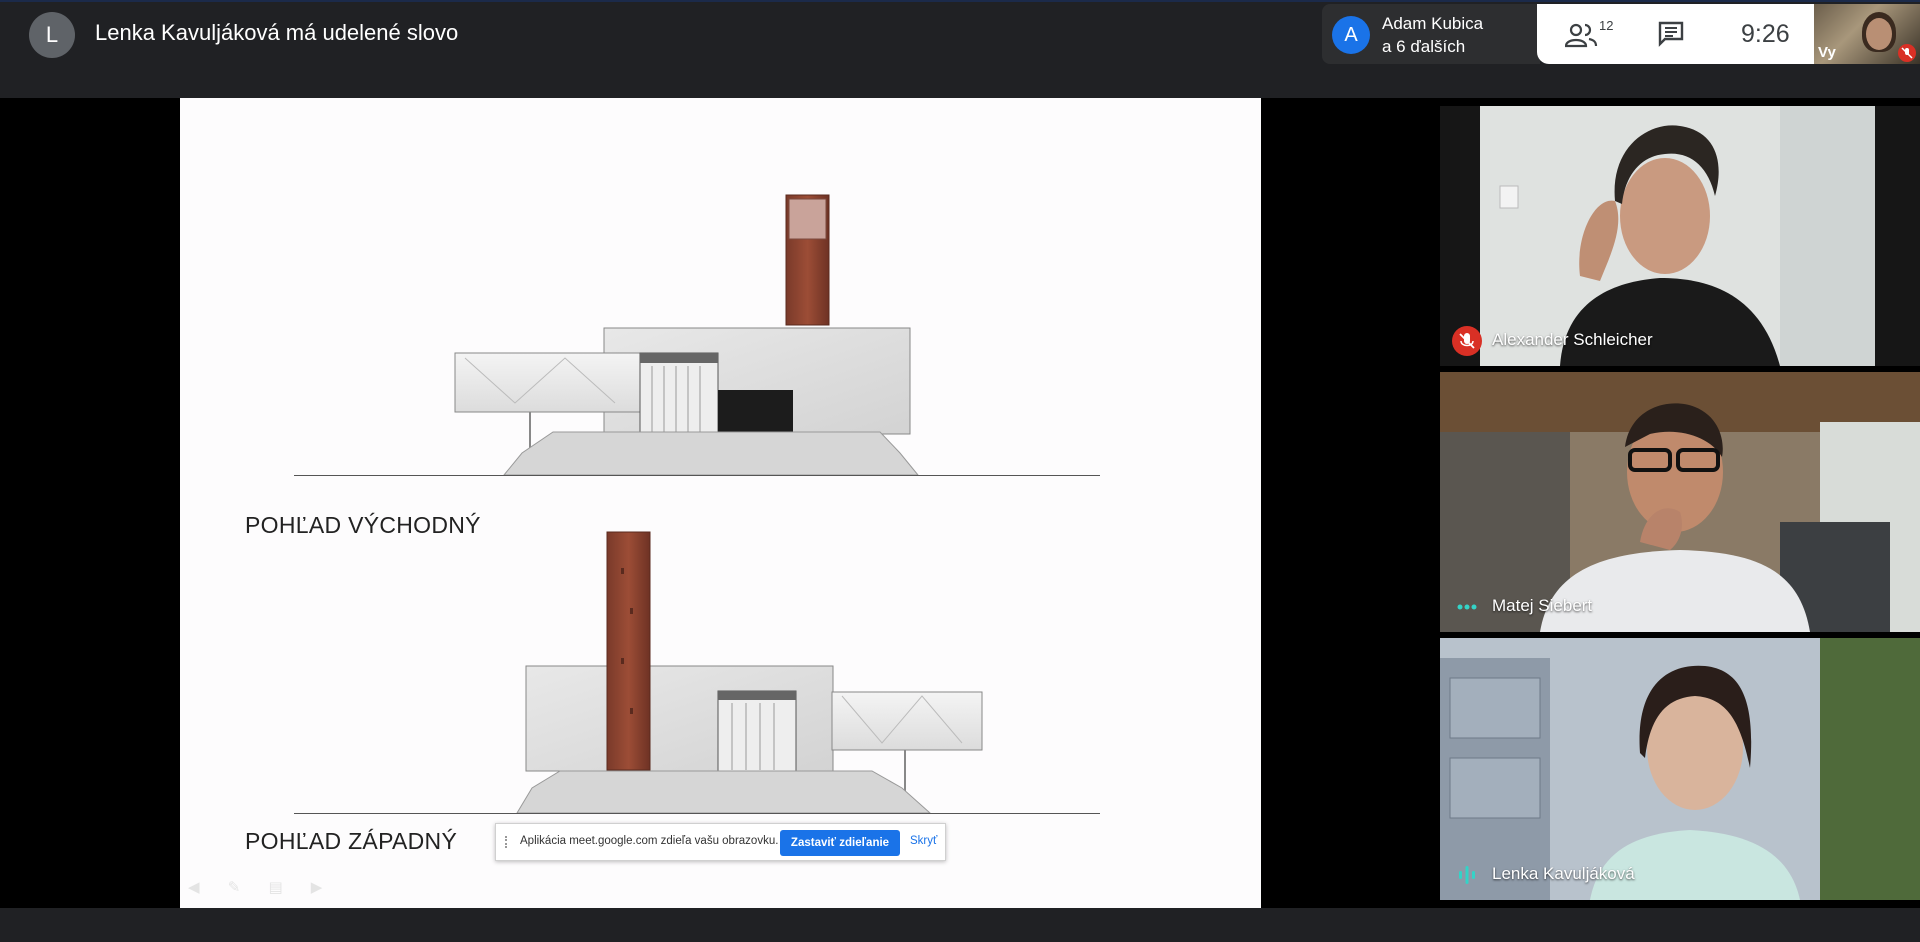  What do you see at coordinates (1765, 34) in the screenshot?
I see `clock: 9:26` at bounding box center [1765, 34].